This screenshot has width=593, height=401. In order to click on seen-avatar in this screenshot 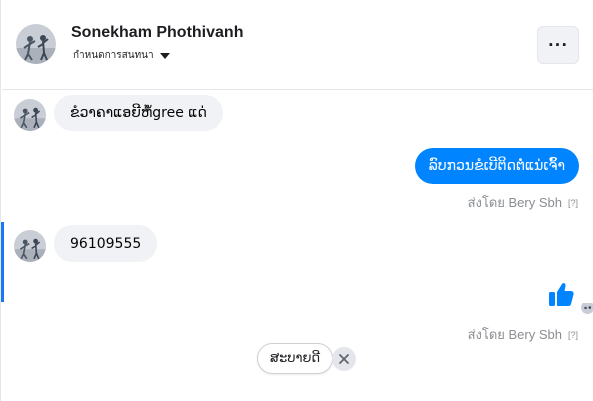, I will do `click(587, 307)`.